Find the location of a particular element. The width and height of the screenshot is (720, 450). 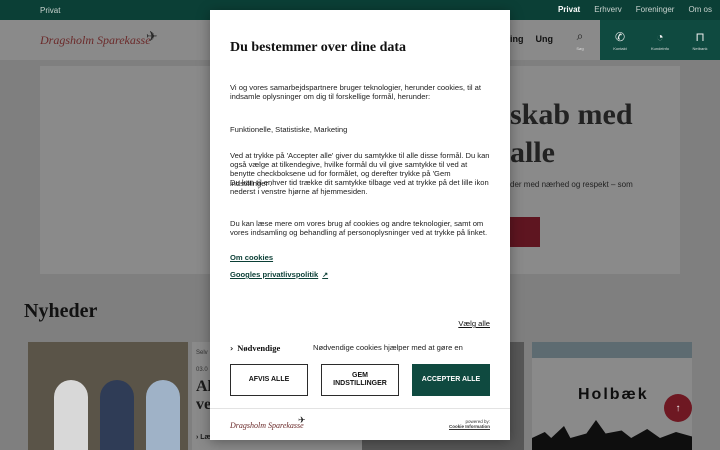

search-button: ⌕ Søg is located at coordinates (580, 40).